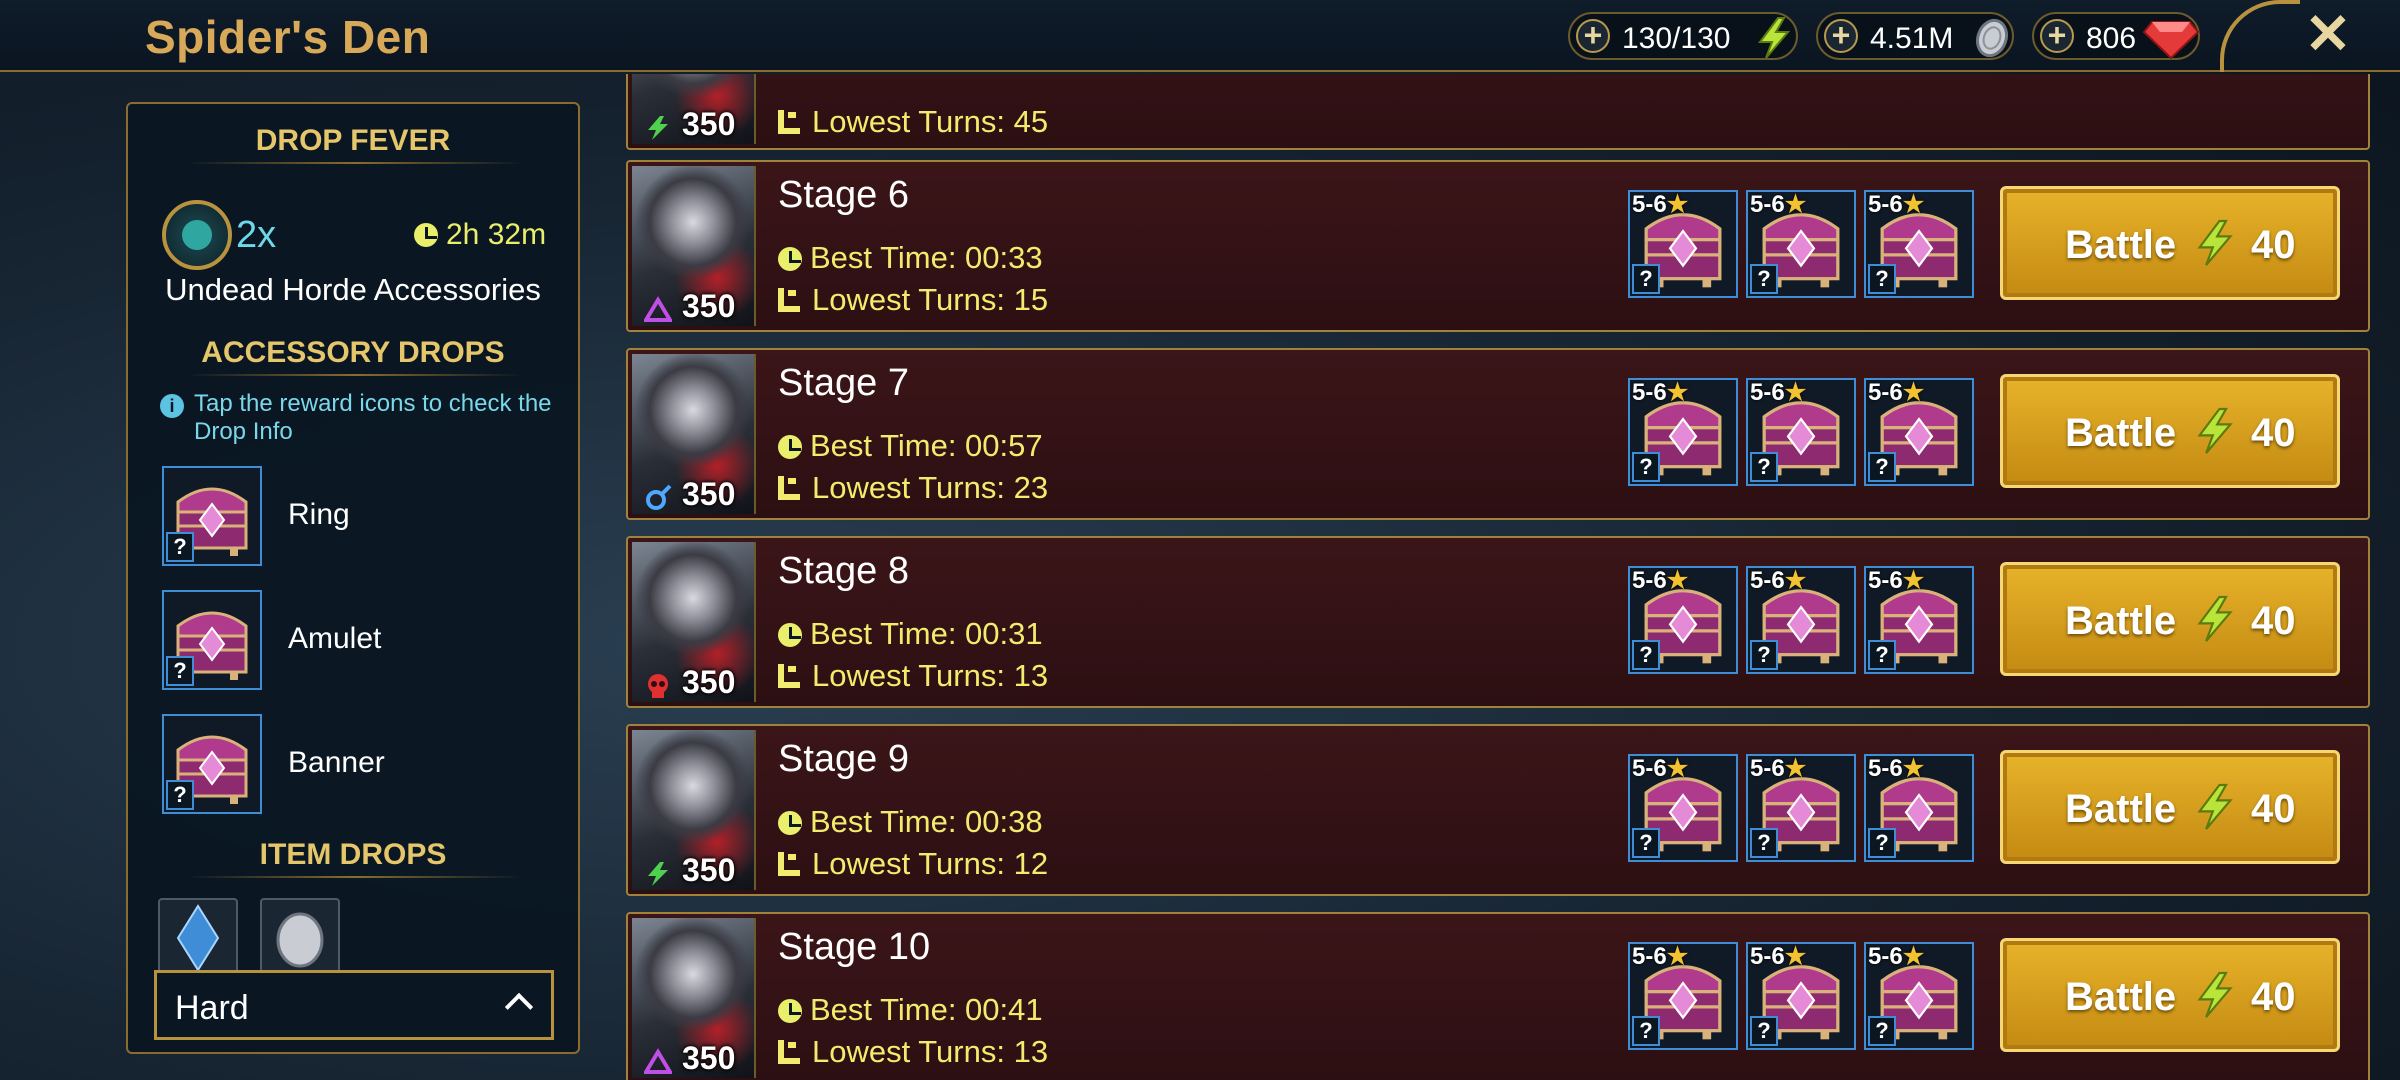 The image size is (2400, 1080). I want to click on chevron-up-icon, so click(519, 1007).